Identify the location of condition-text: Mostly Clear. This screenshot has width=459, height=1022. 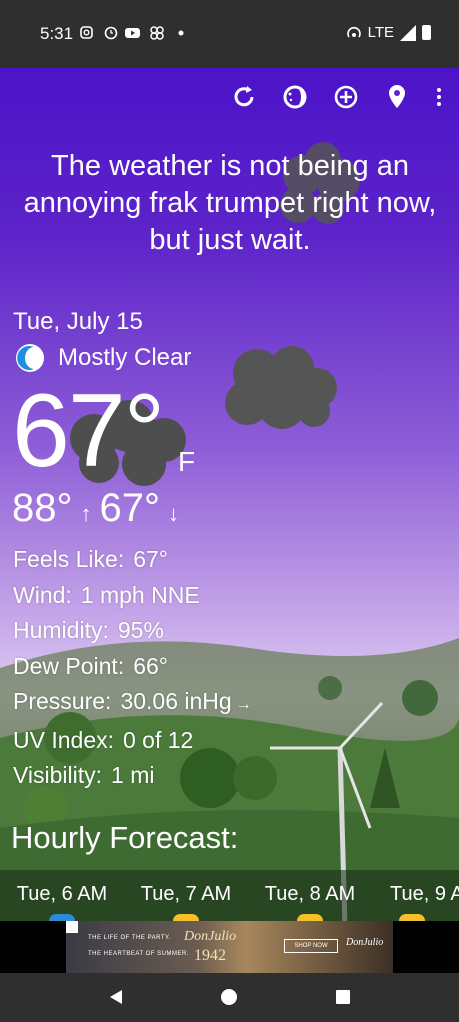
(125, 357).